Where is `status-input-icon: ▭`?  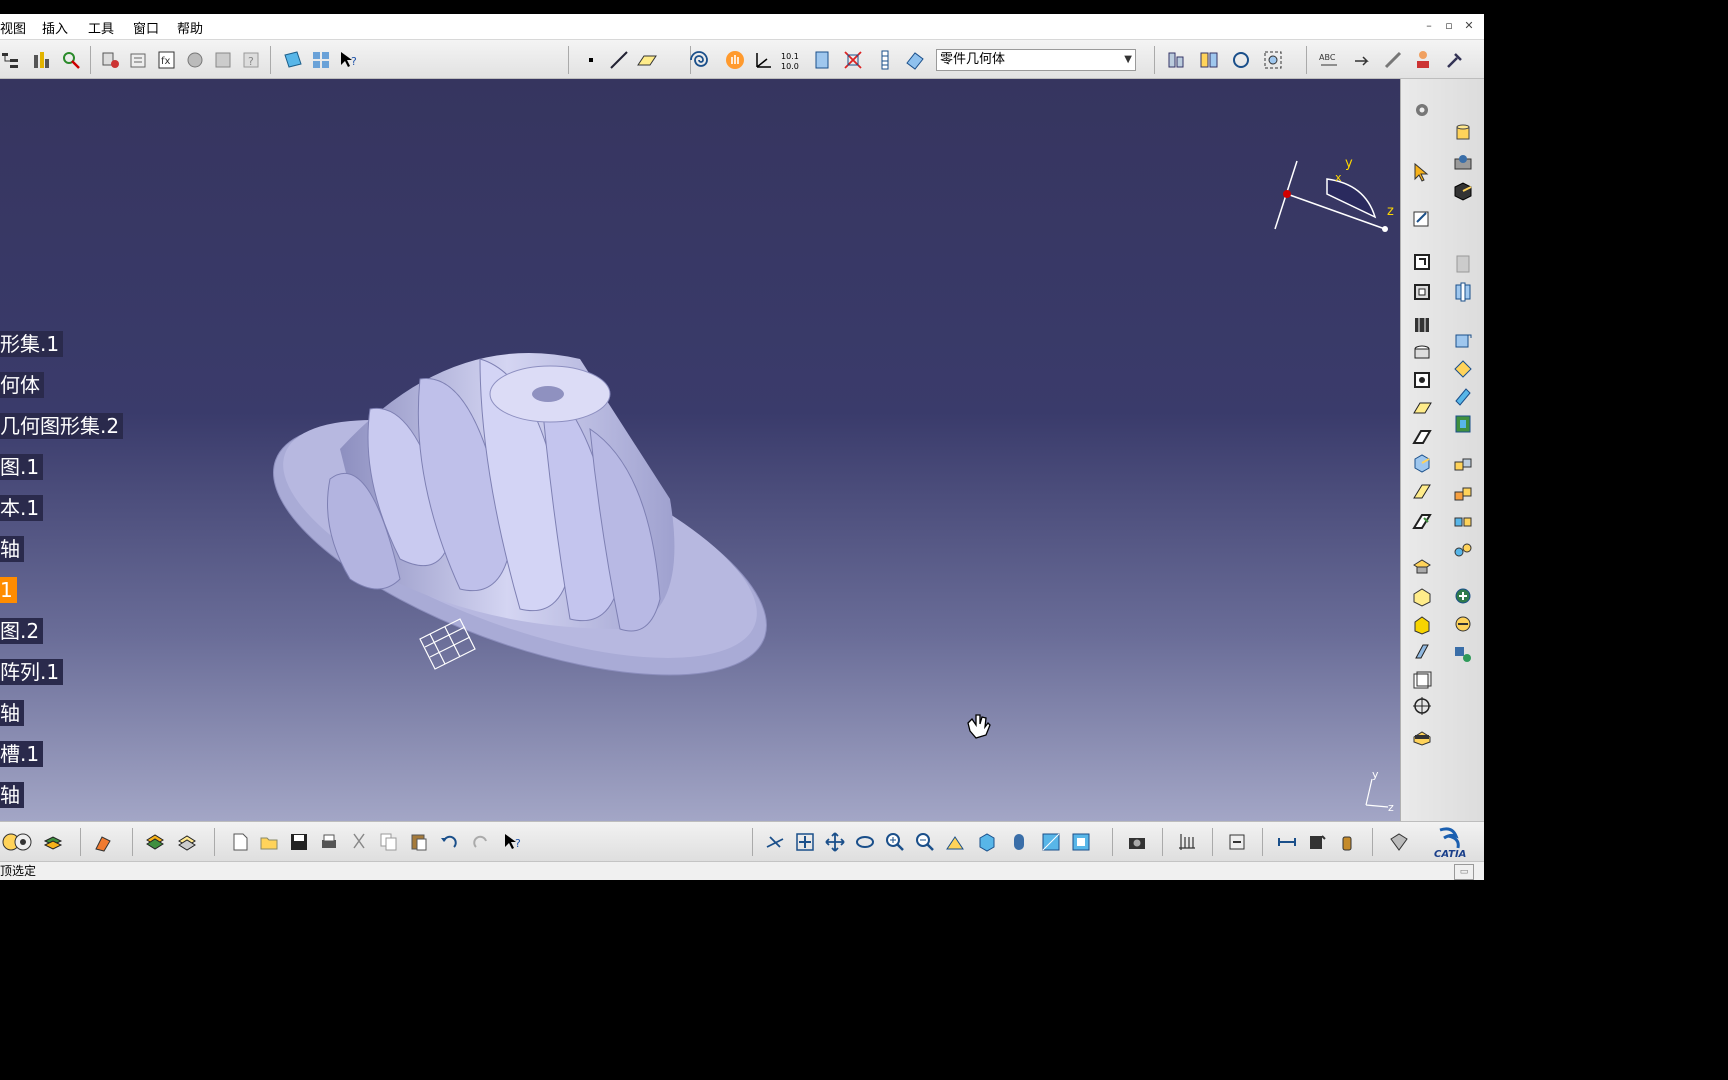 status-input-icon: ▭ is located at coordinates (1464, 872).